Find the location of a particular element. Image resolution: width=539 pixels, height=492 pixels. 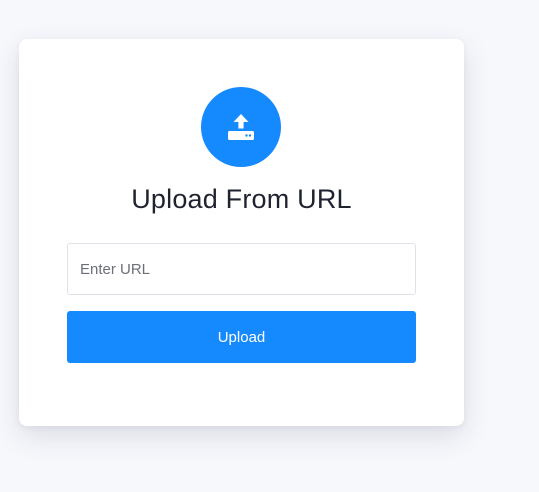

upload-icon is located at coordinates (241, 127).